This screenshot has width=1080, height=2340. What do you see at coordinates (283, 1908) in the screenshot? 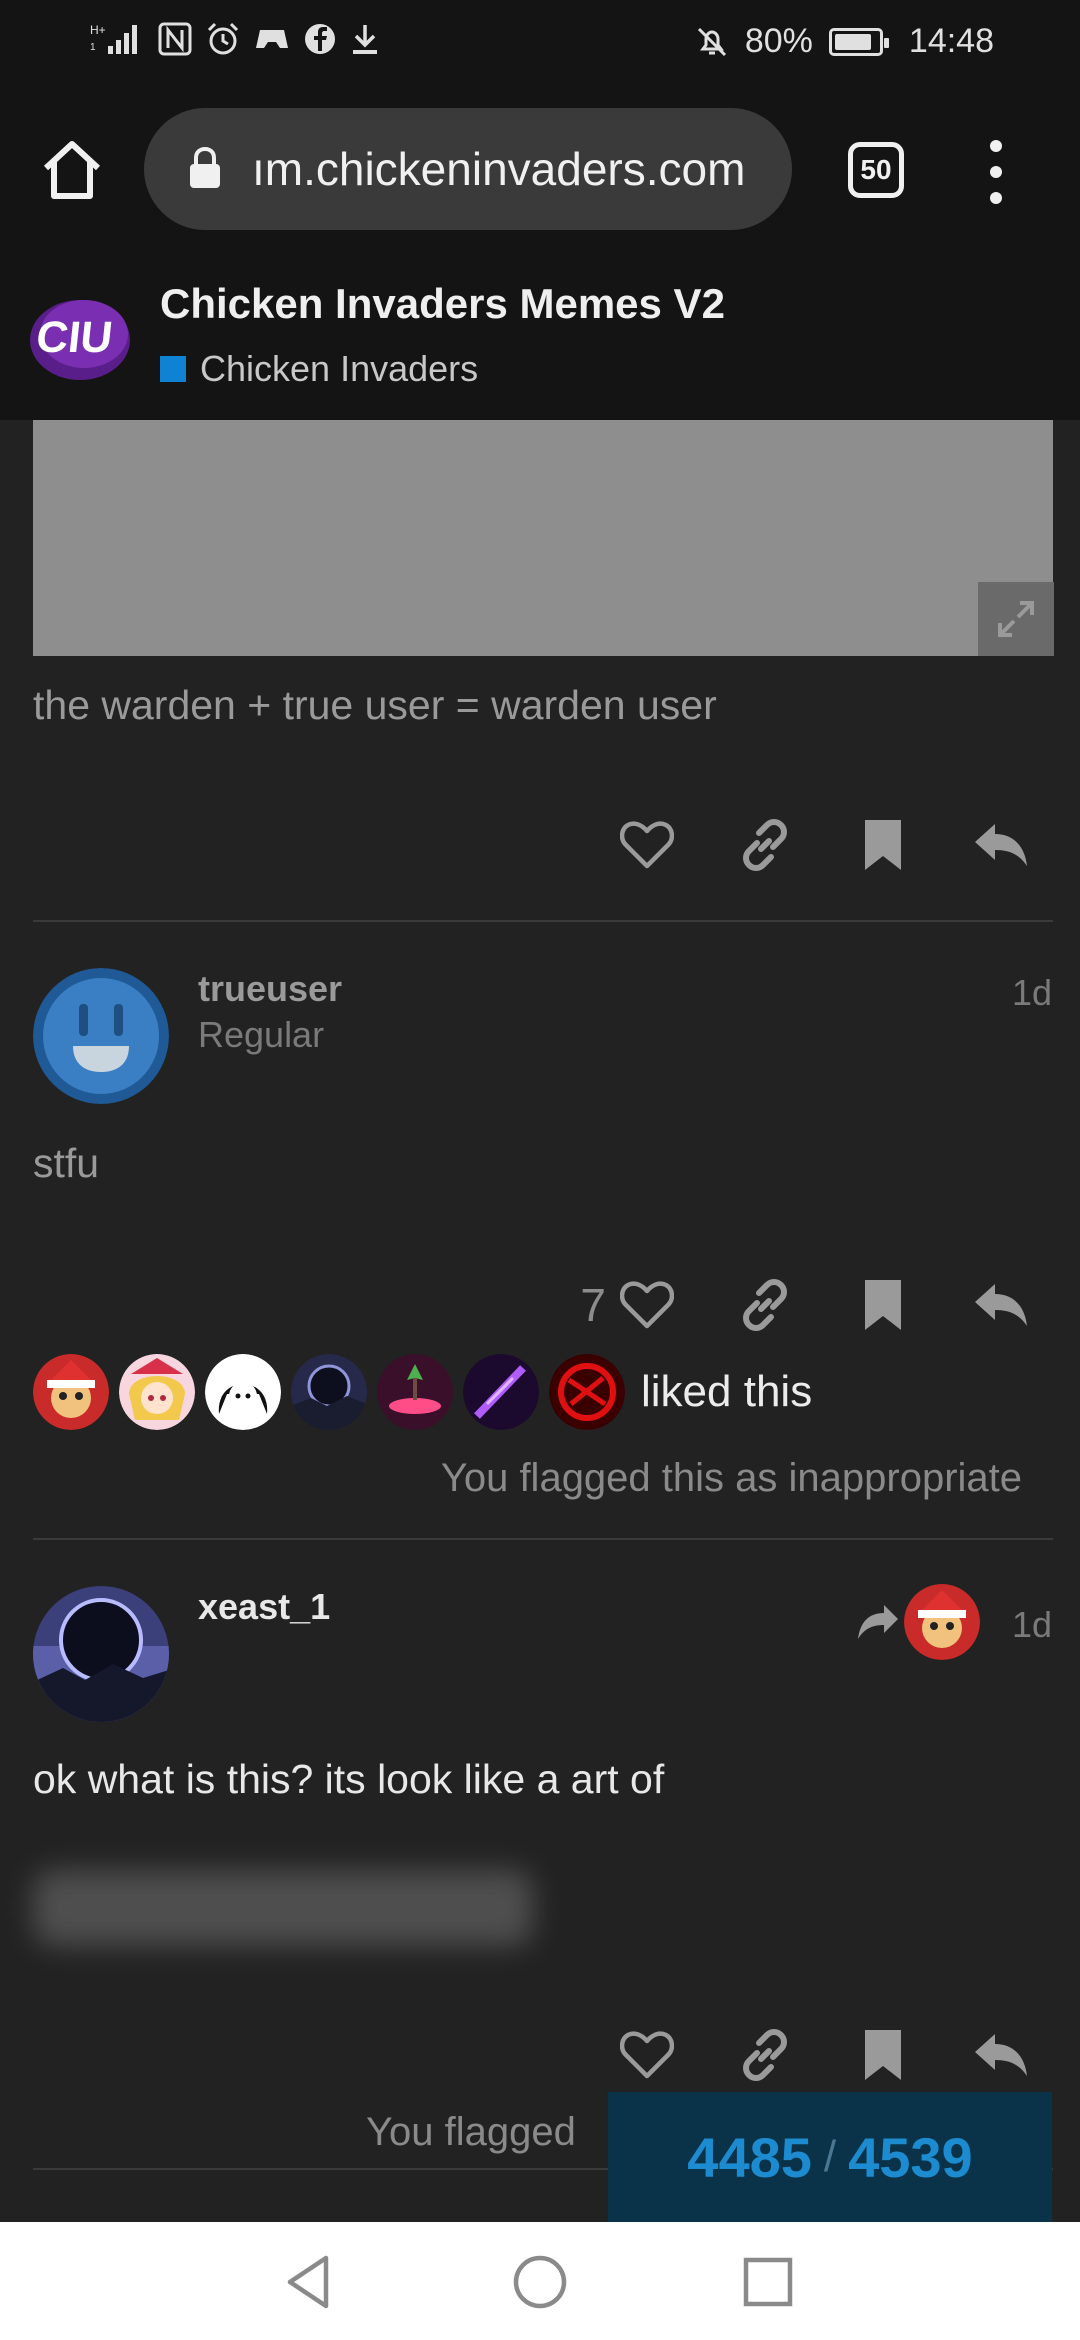
I see `blurred-spoiler` at bounding box center [283, 1908].